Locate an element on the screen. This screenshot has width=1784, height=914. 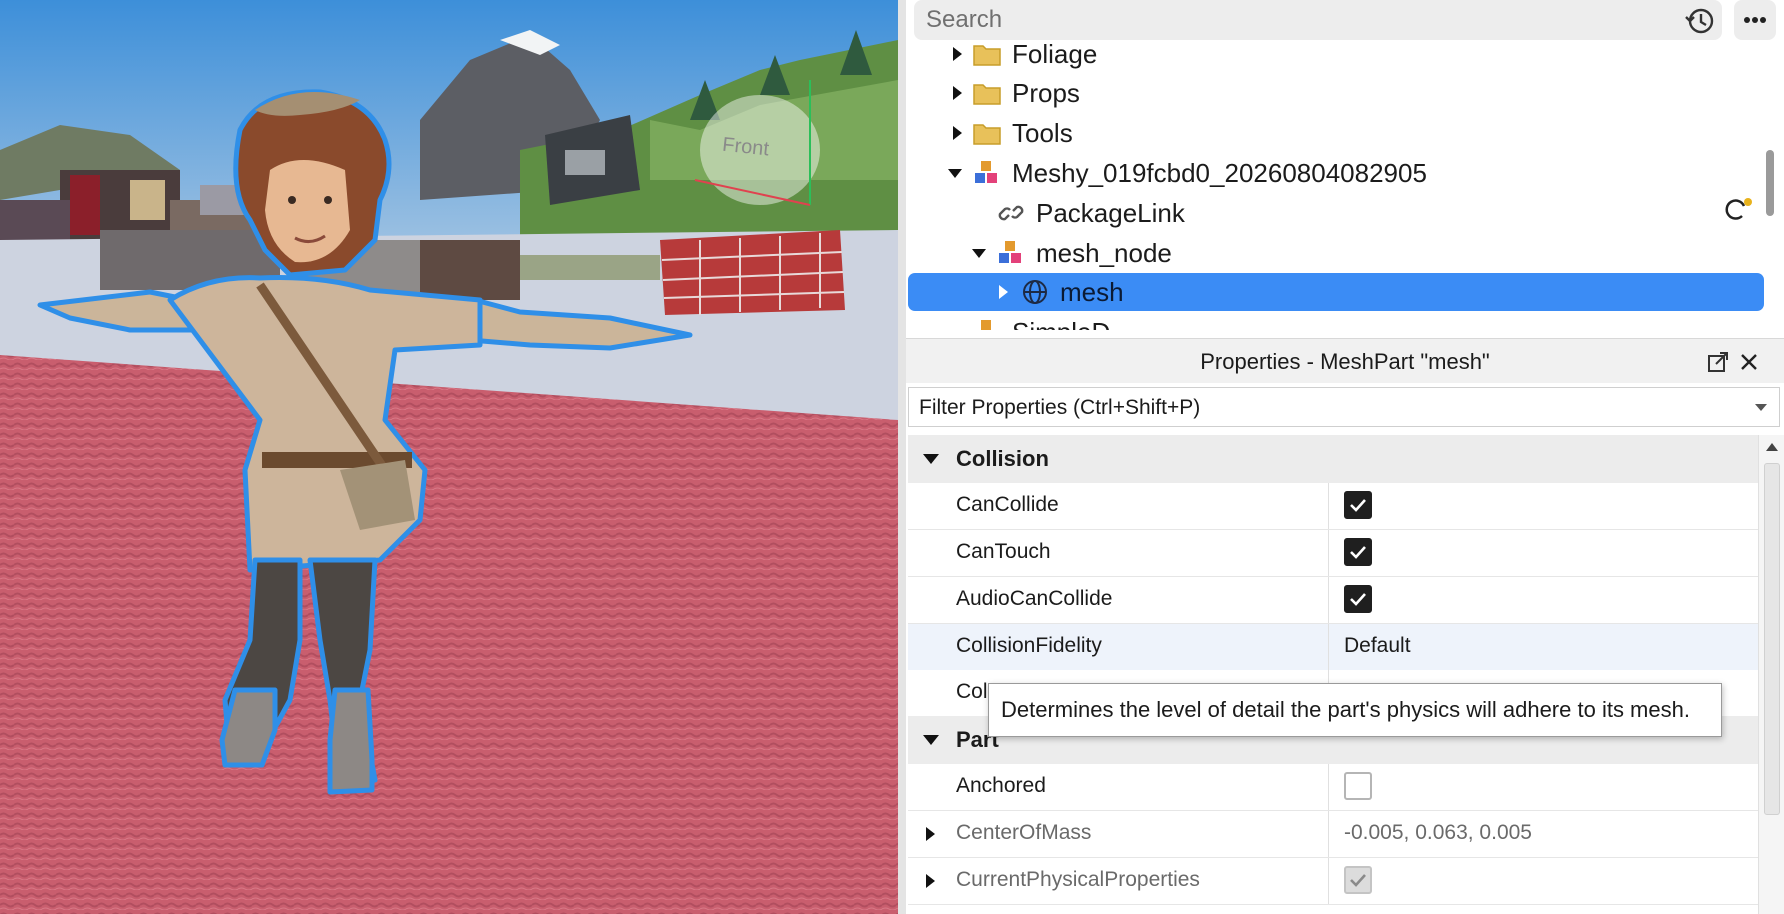
property-row-anchored: Anchored is located at coordinates (1333, 787).